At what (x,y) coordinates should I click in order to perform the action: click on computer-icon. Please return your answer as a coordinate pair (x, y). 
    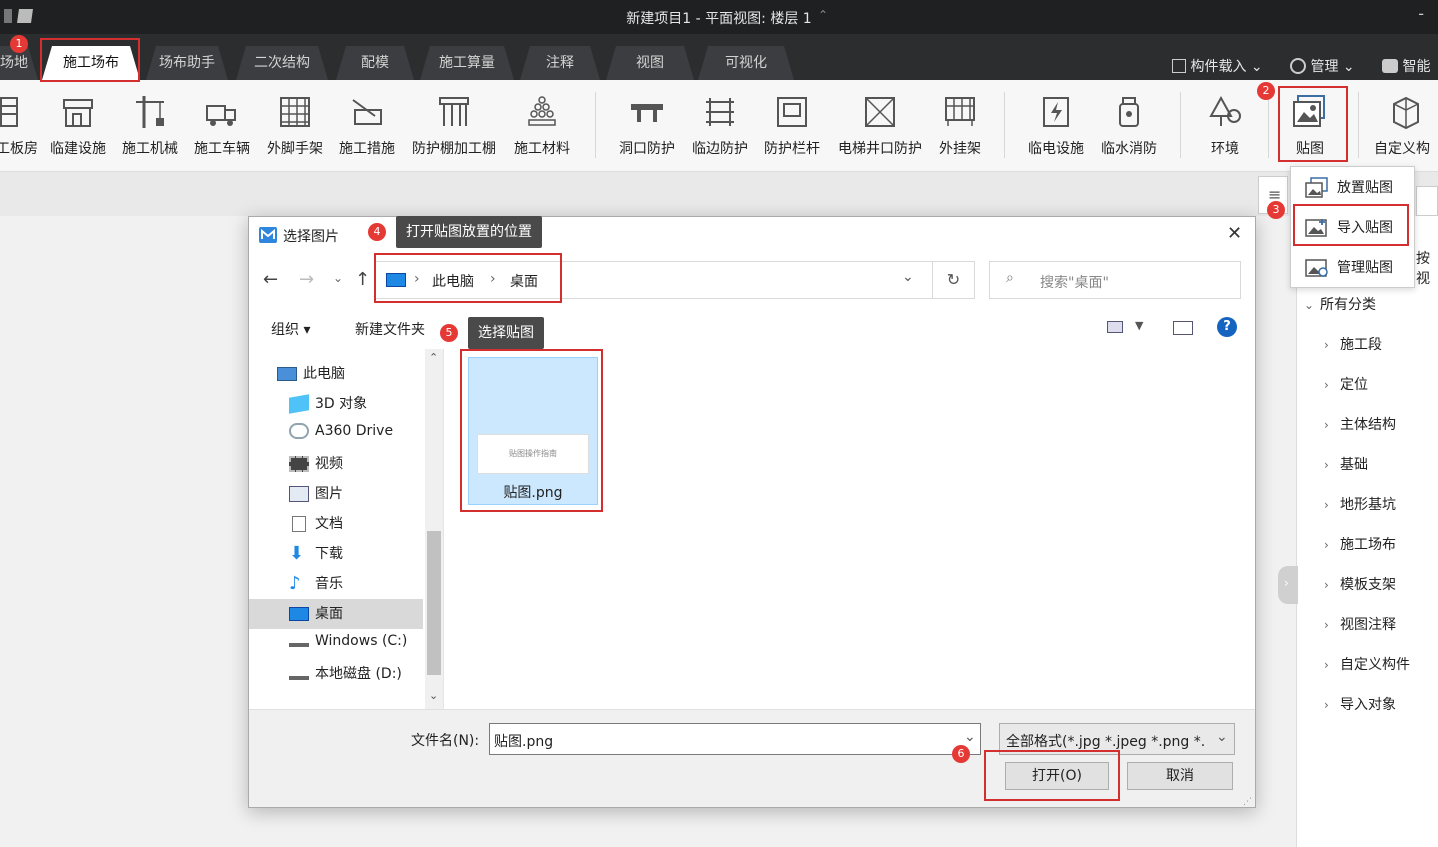
    Looking at the image, I should click on (287, 374).